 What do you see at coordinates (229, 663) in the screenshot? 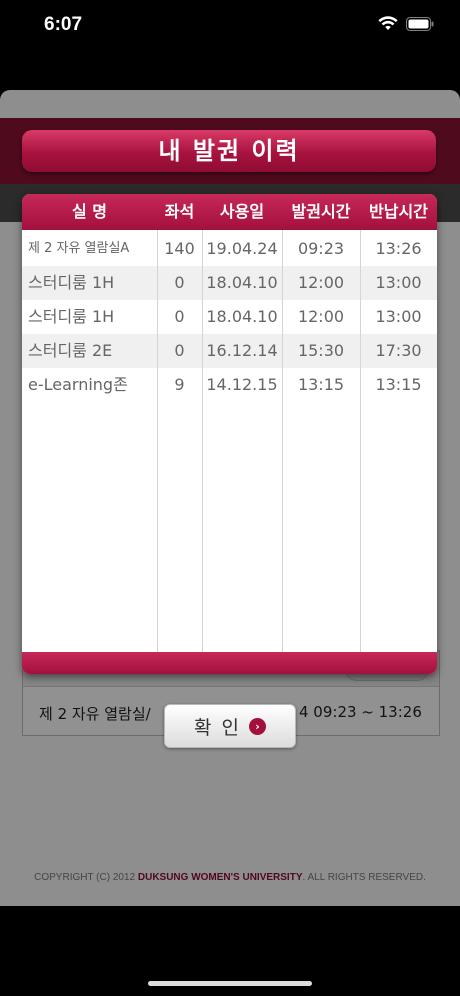
I see `table-footer-bar` at bounding box center [229, 663].